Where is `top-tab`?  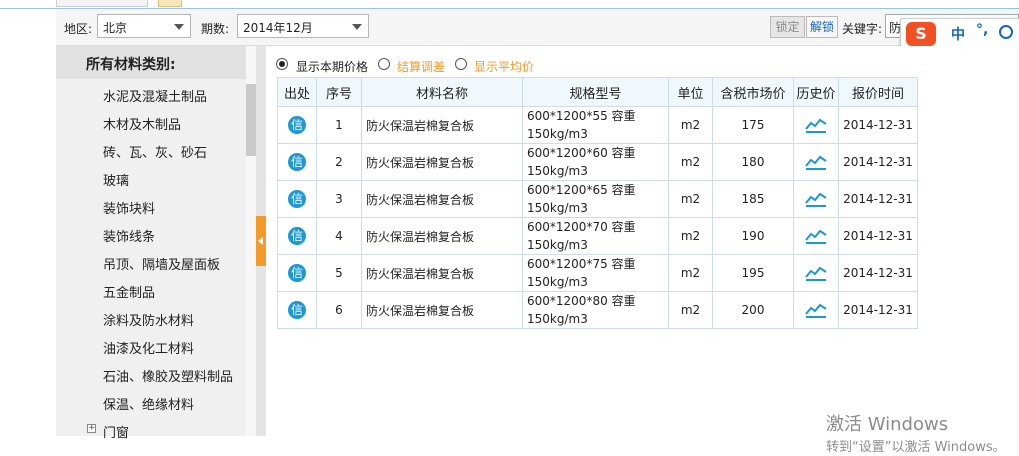
top-tab is located at coordinates (102, 3).